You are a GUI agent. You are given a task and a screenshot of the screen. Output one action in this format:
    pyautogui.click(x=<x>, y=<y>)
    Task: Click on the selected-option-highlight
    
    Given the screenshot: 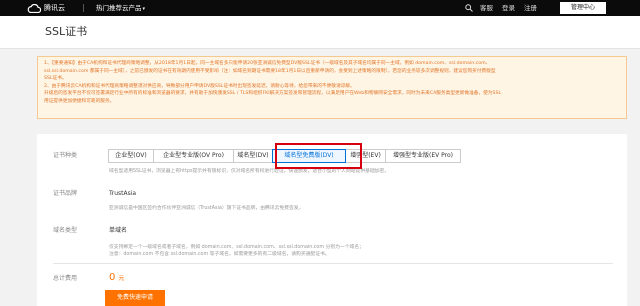 What is the action you would take?
    pyautogui.click(x=318, y=156)
    